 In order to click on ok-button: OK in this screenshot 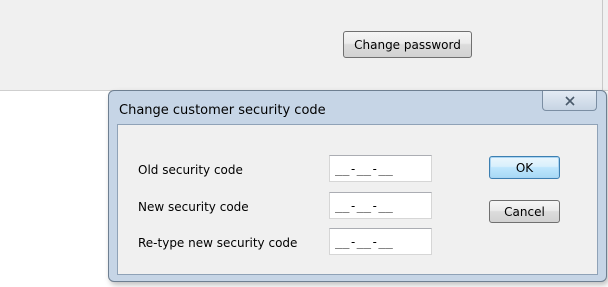, I will do `click(524, 167)`.